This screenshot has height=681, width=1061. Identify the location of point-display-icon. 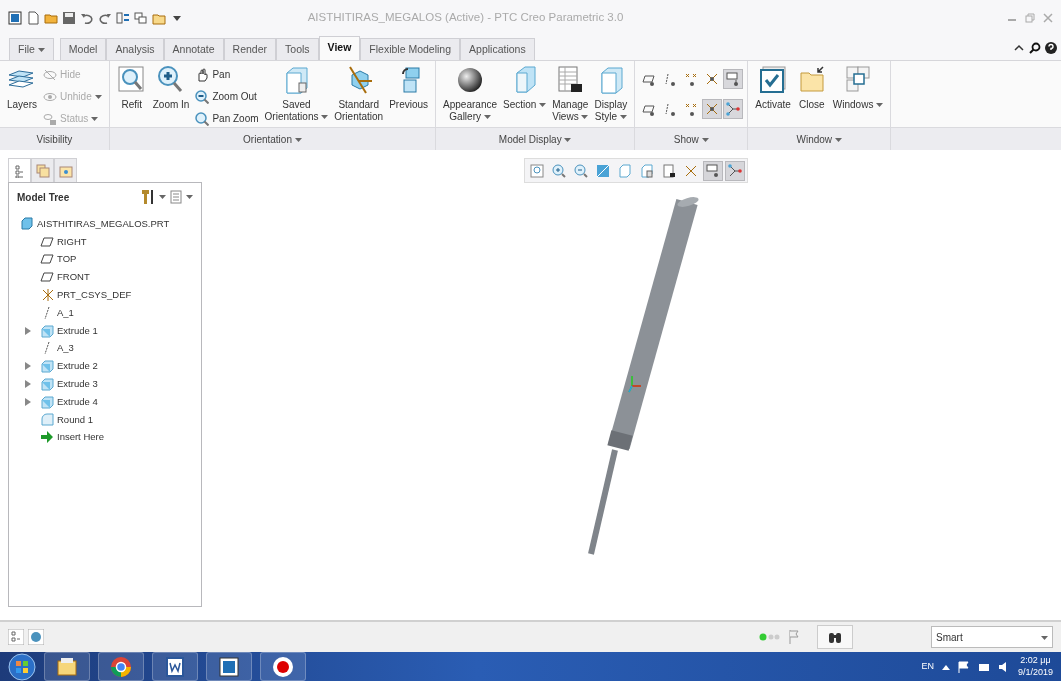
(691, 79).